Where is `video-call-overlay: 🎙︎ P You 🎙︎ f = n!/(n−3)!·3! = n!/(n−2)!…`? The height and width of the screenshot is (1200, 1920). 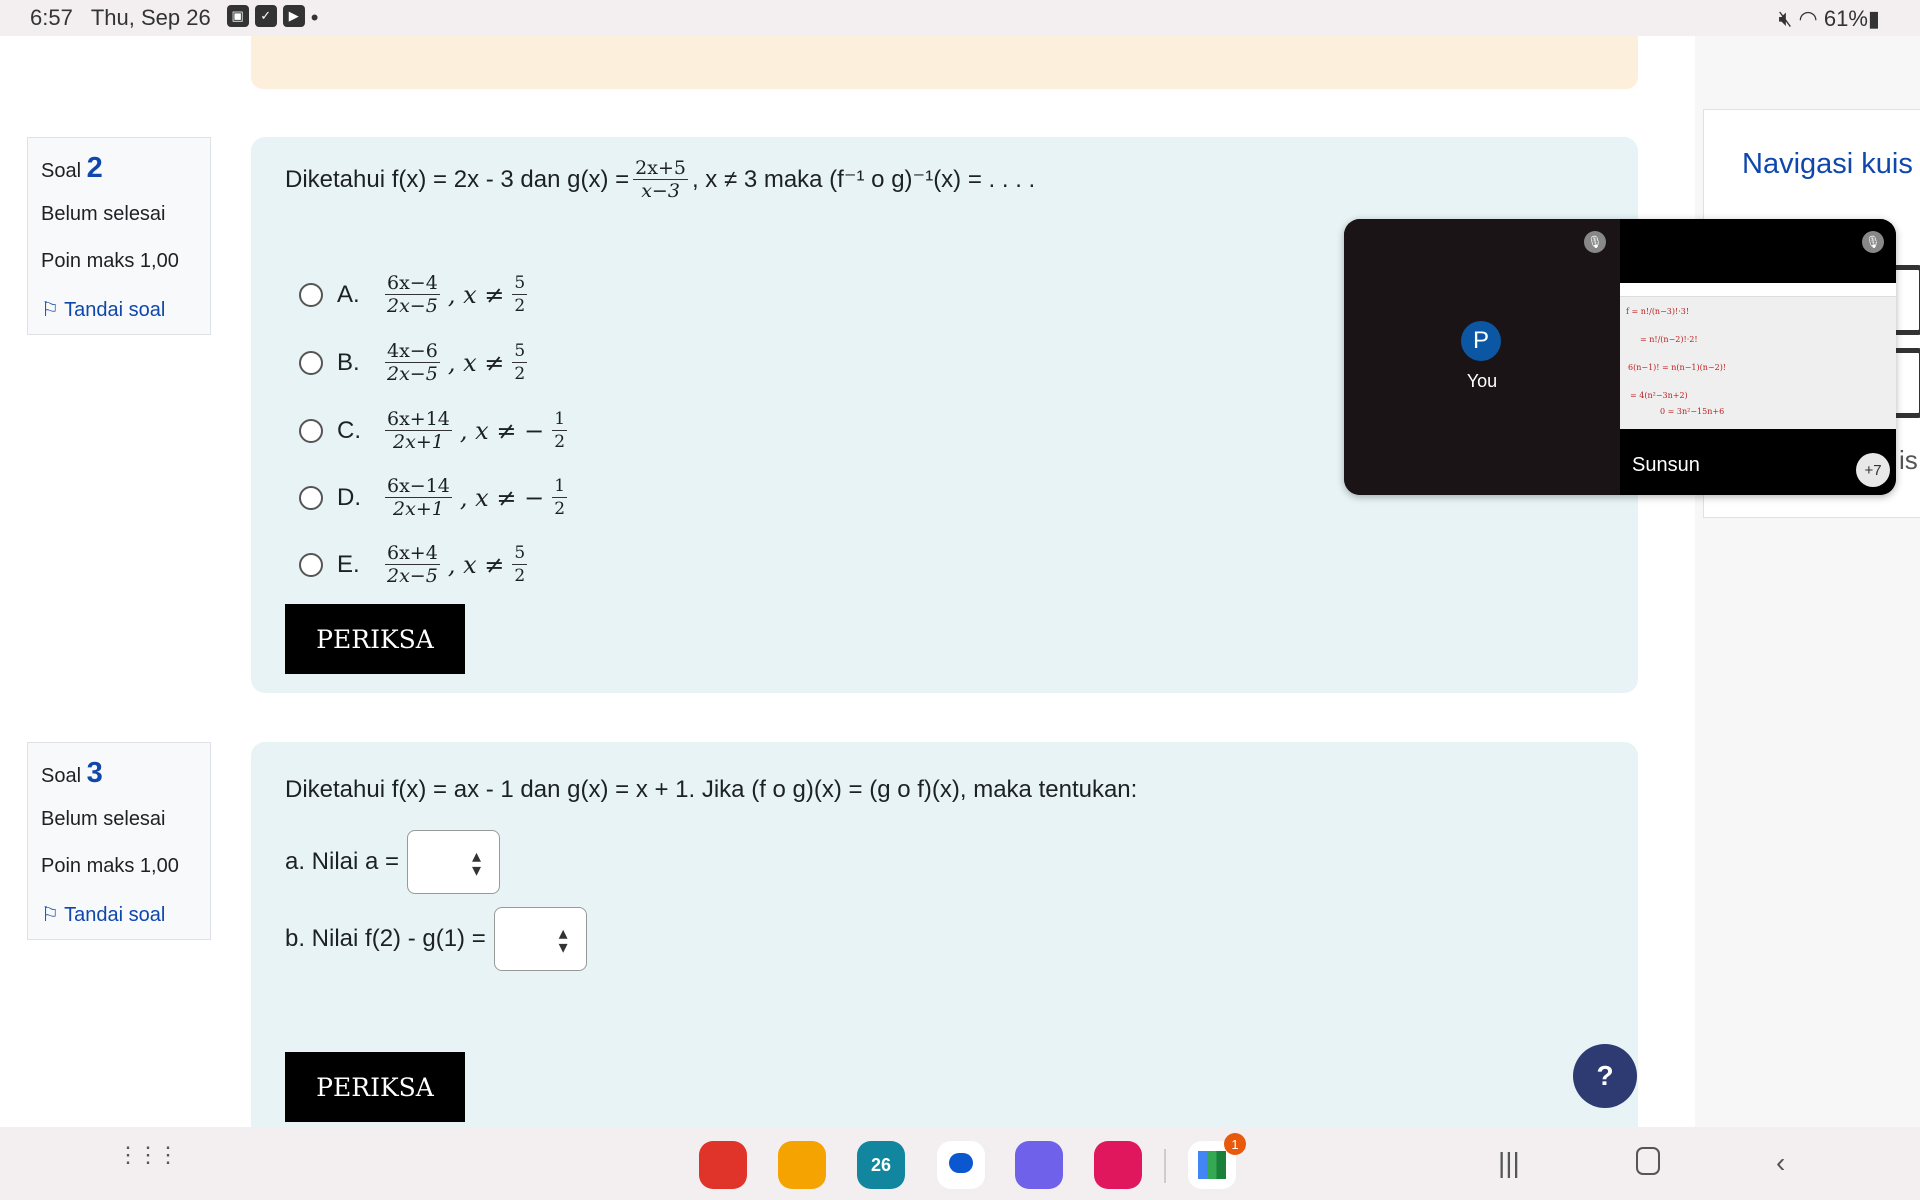
video-call-overlay: 🎙︎ P You 🎙︎ f = n!/(n−3)!·3! = n!/(n−2)!… is located at coordinates (1620, 357).